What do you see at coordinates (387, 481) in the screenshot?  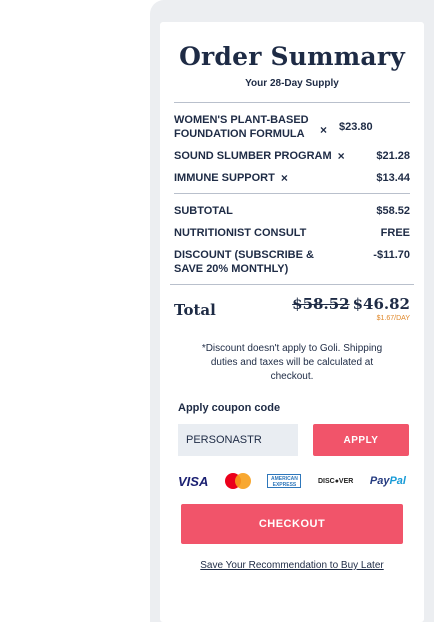 I see `paypal-icon: PayPal` at bounding box center [387, 481].